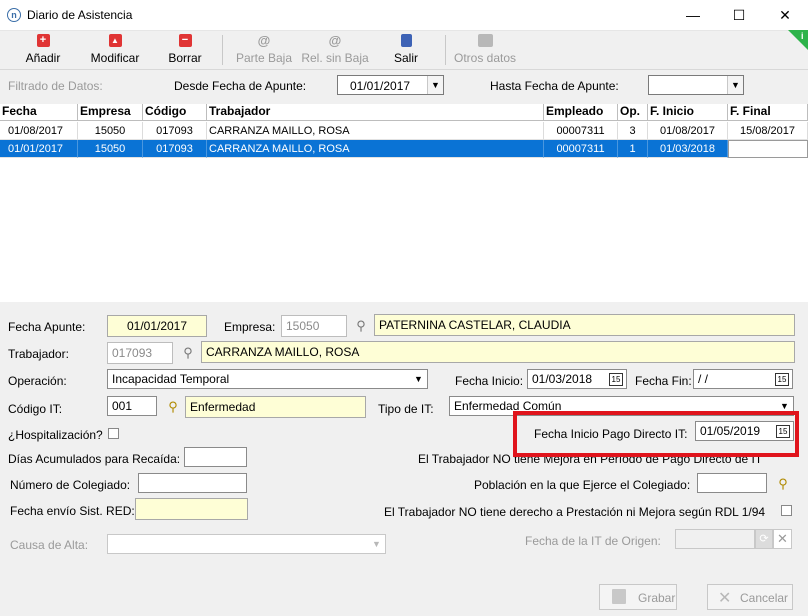 The height and width of the screenshot is (616, 808). I want to click on desde-date-select: 01/01/2017 ▼, so click(390, 85).